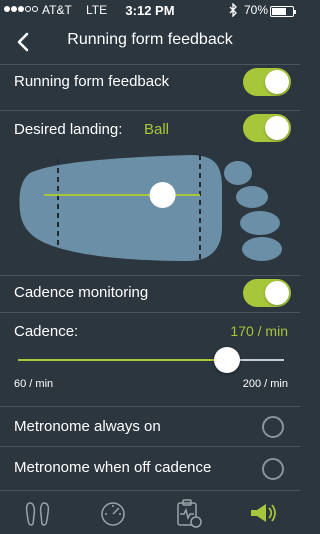 Image resolution: width=320 pixels, height=534 pixels. What do you see at coordinates (273, 469) in the screenshot?
I see `metronome-off-cadence-radio` at bounding box center [273, 469].